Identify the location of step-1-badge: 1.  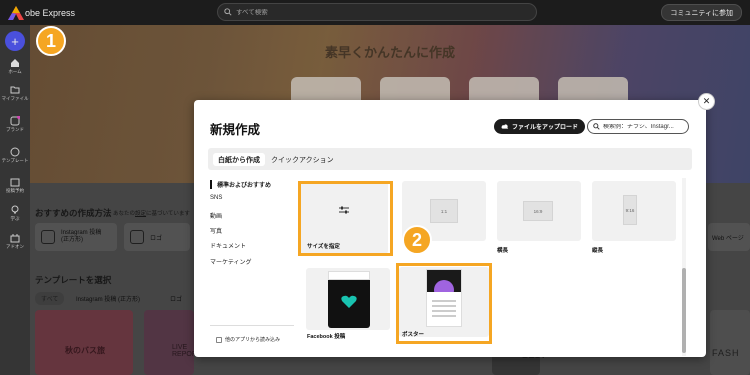
(51, 41).